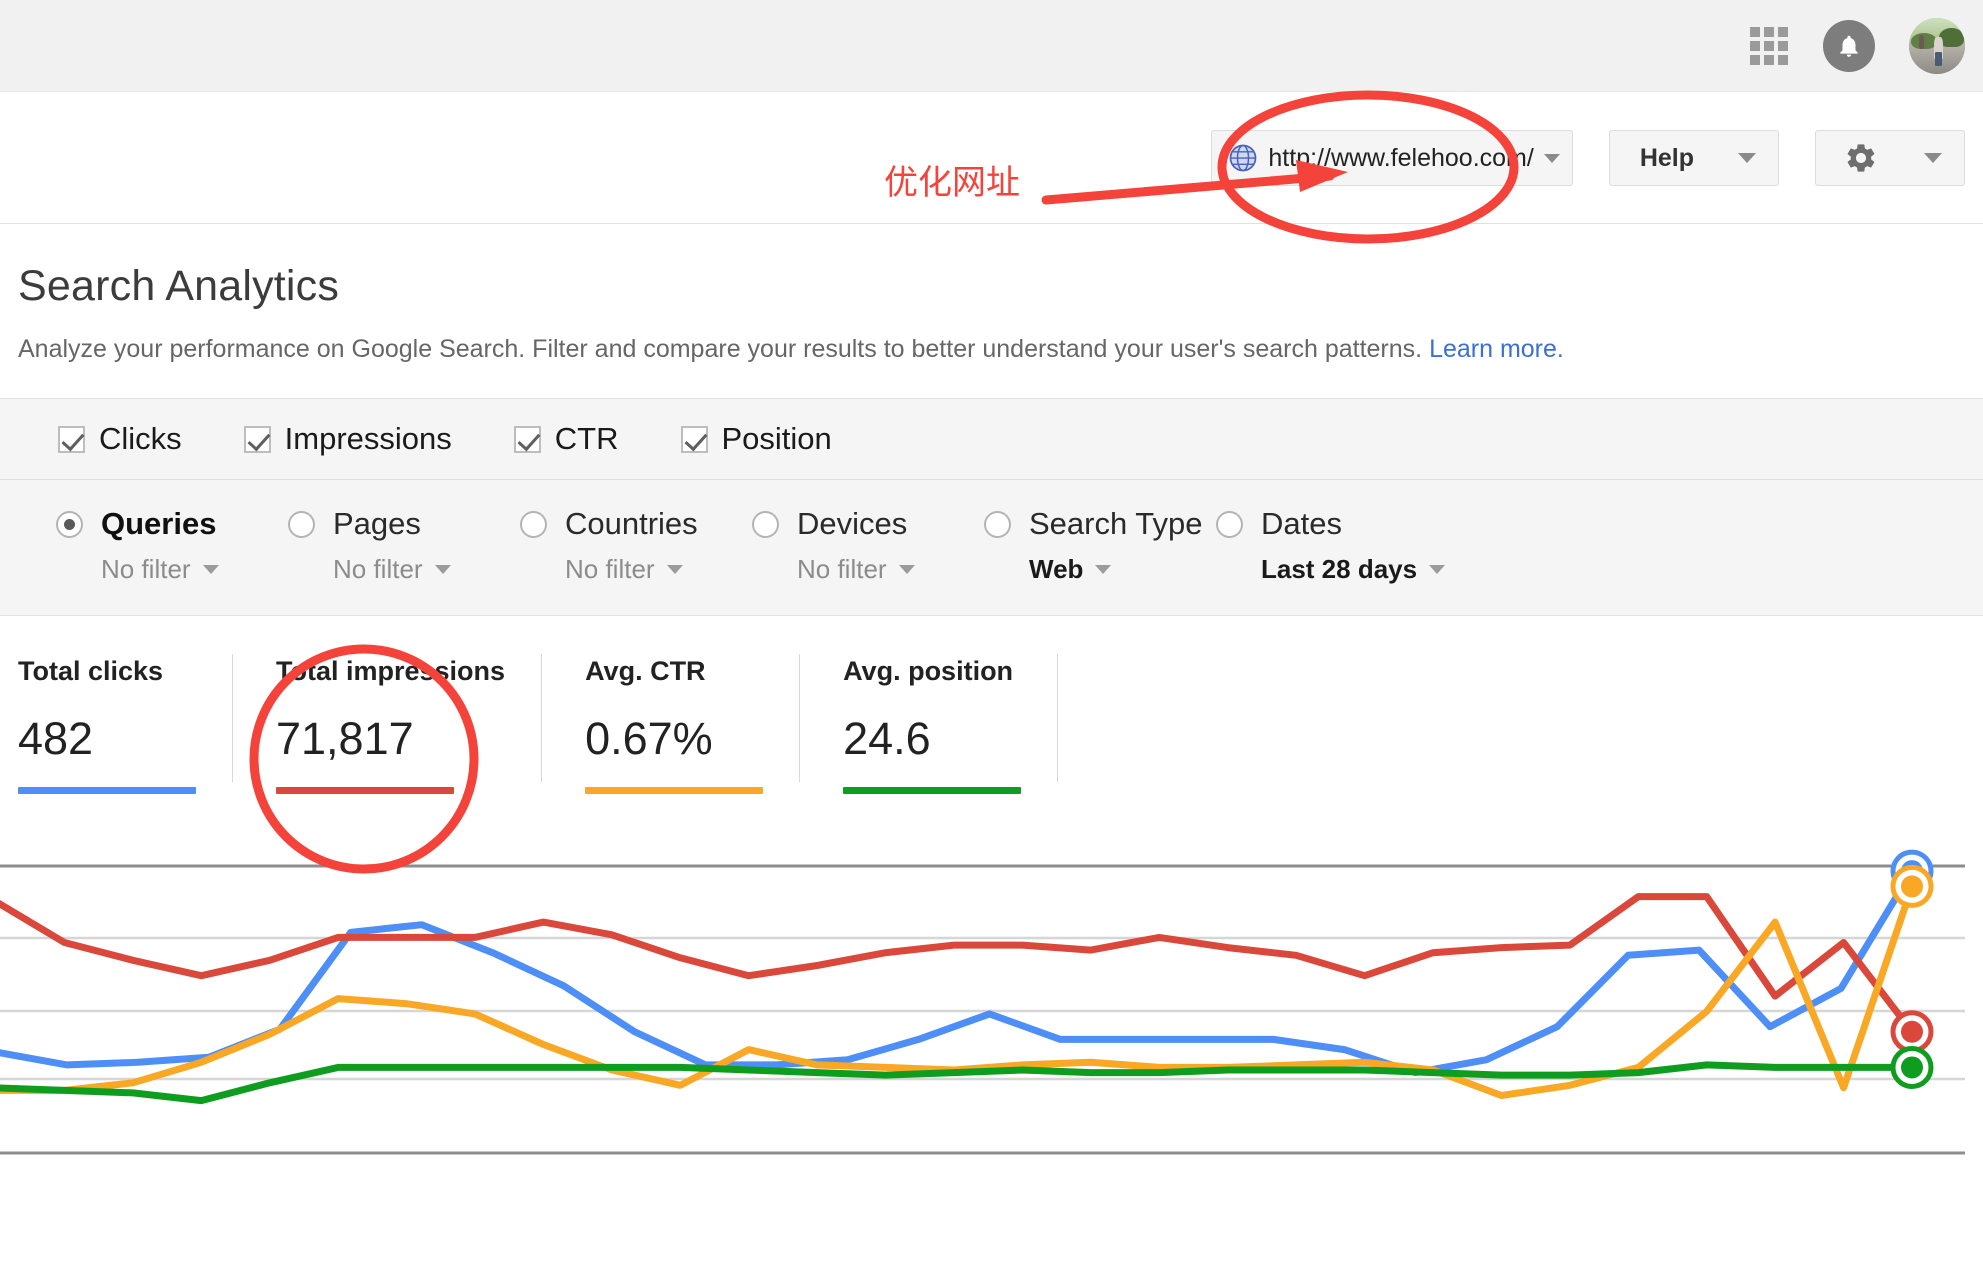 The image size is (1983, 1283). I want to click on summary-avg-position: Avg. position 24.6, so click(928, 724).